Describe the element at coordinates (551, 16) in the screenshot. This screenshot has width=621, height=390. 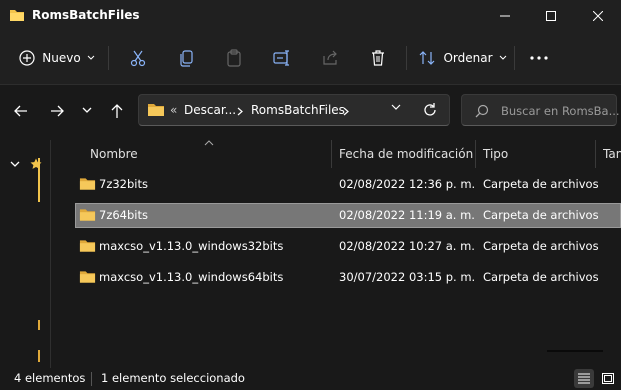
I see `maximize-button` at that location.